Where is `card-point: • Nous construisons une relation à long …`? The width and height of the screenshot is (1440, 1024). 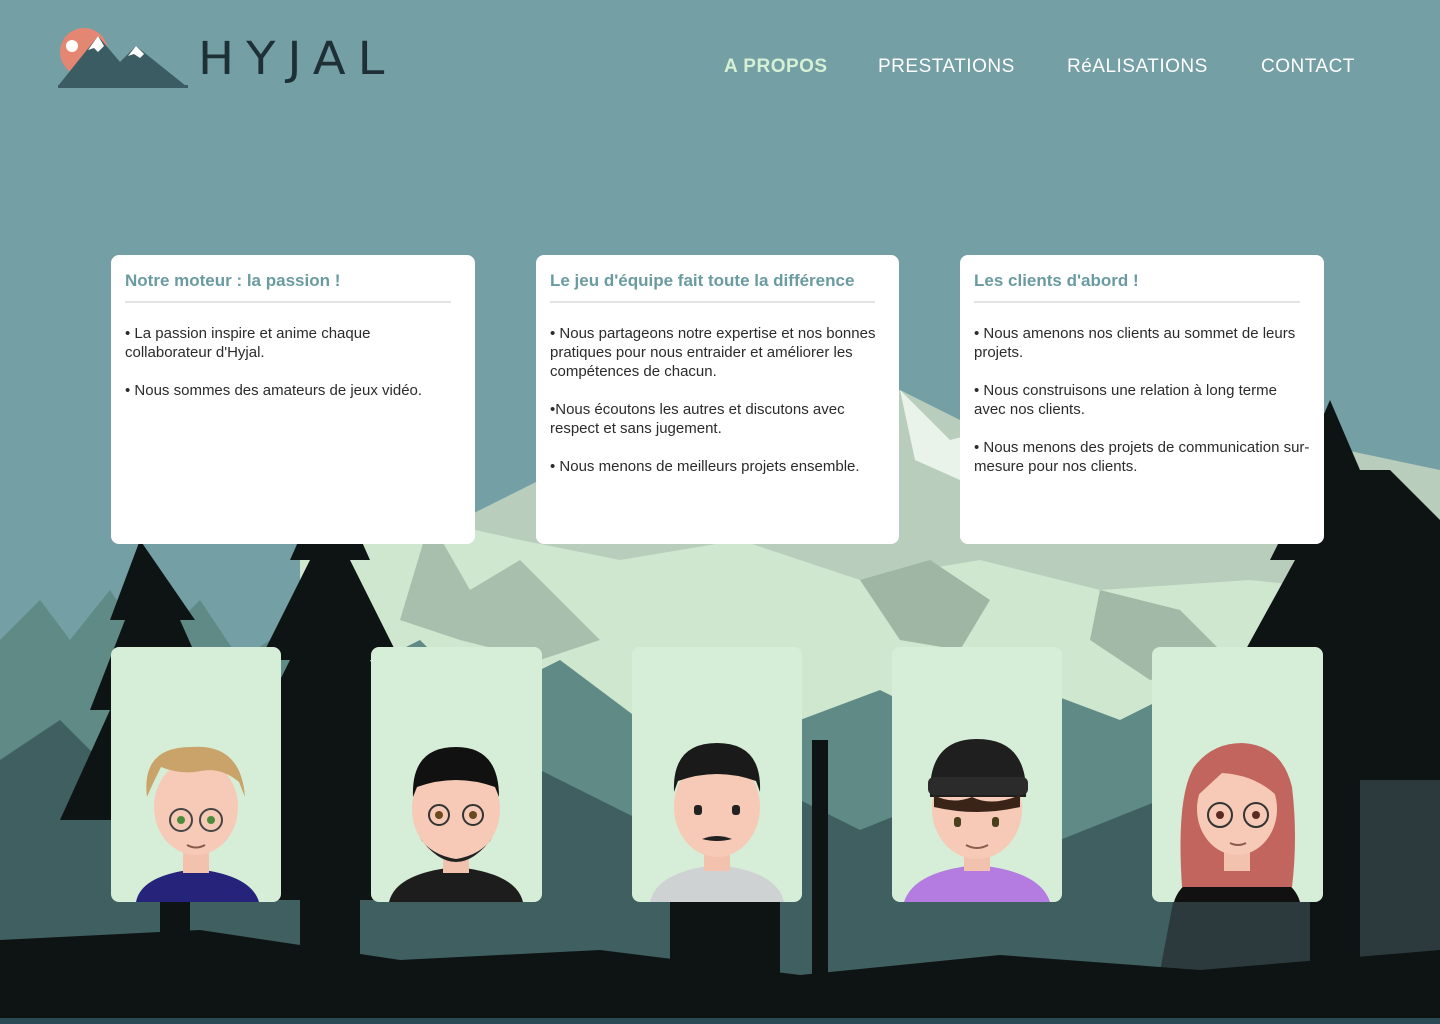 card-point: • Nous construisons une relation à long … is located at coordinates (1125, 400).